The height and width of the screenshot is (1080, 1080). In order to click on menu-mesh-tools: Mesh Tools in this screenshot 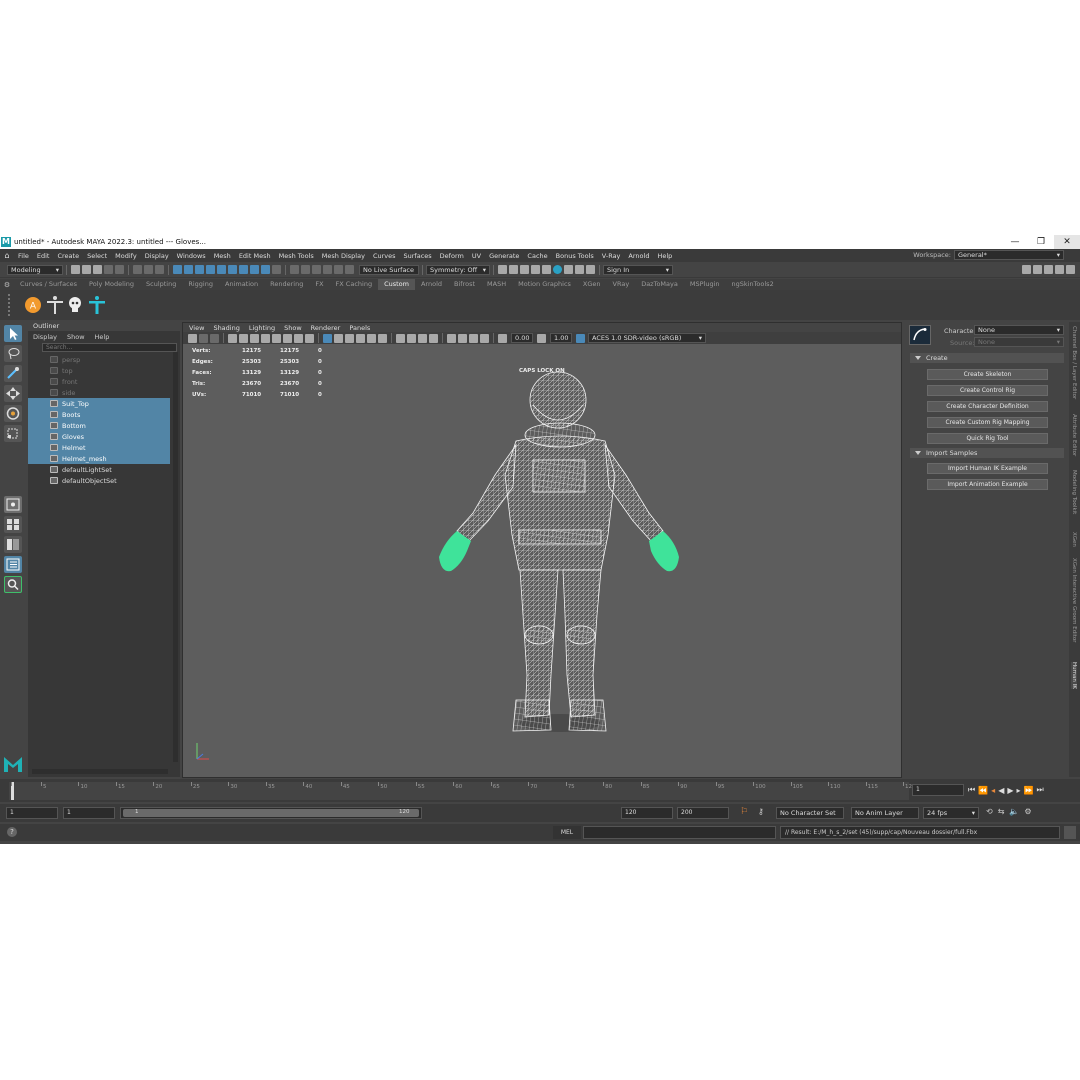, I will do `click(296, 256)`.